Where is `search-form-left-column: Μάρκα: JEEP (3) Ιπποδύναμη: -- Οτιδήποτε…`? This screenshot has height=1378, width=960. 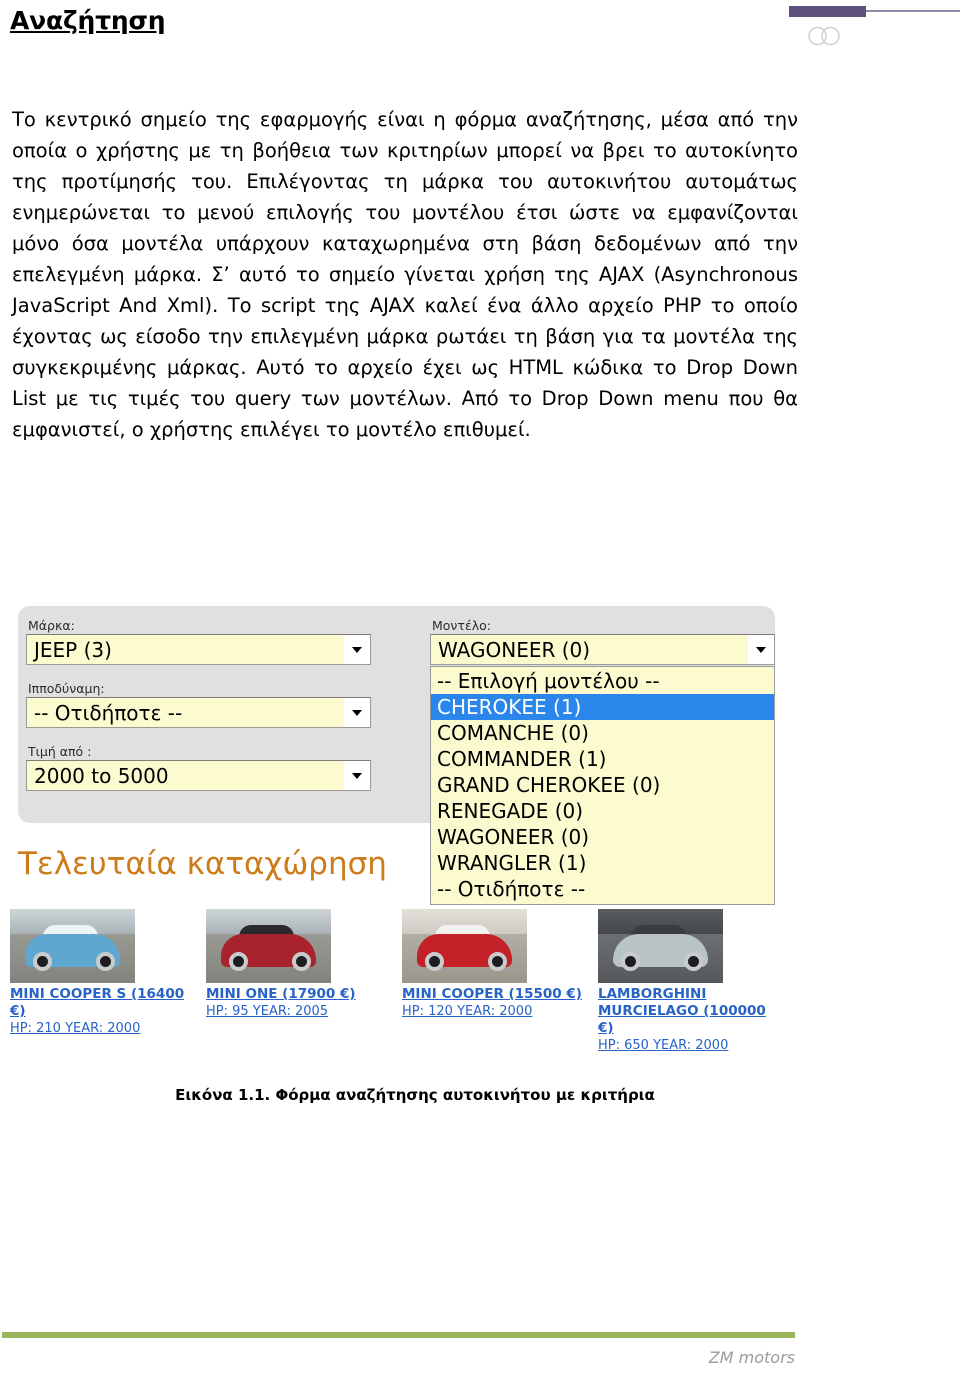 search-form-left-column: Μάρκα: JEEP (3) Ιπποδύναμη: -- Οτιδήποτε… is located at coordinates (198, 712).